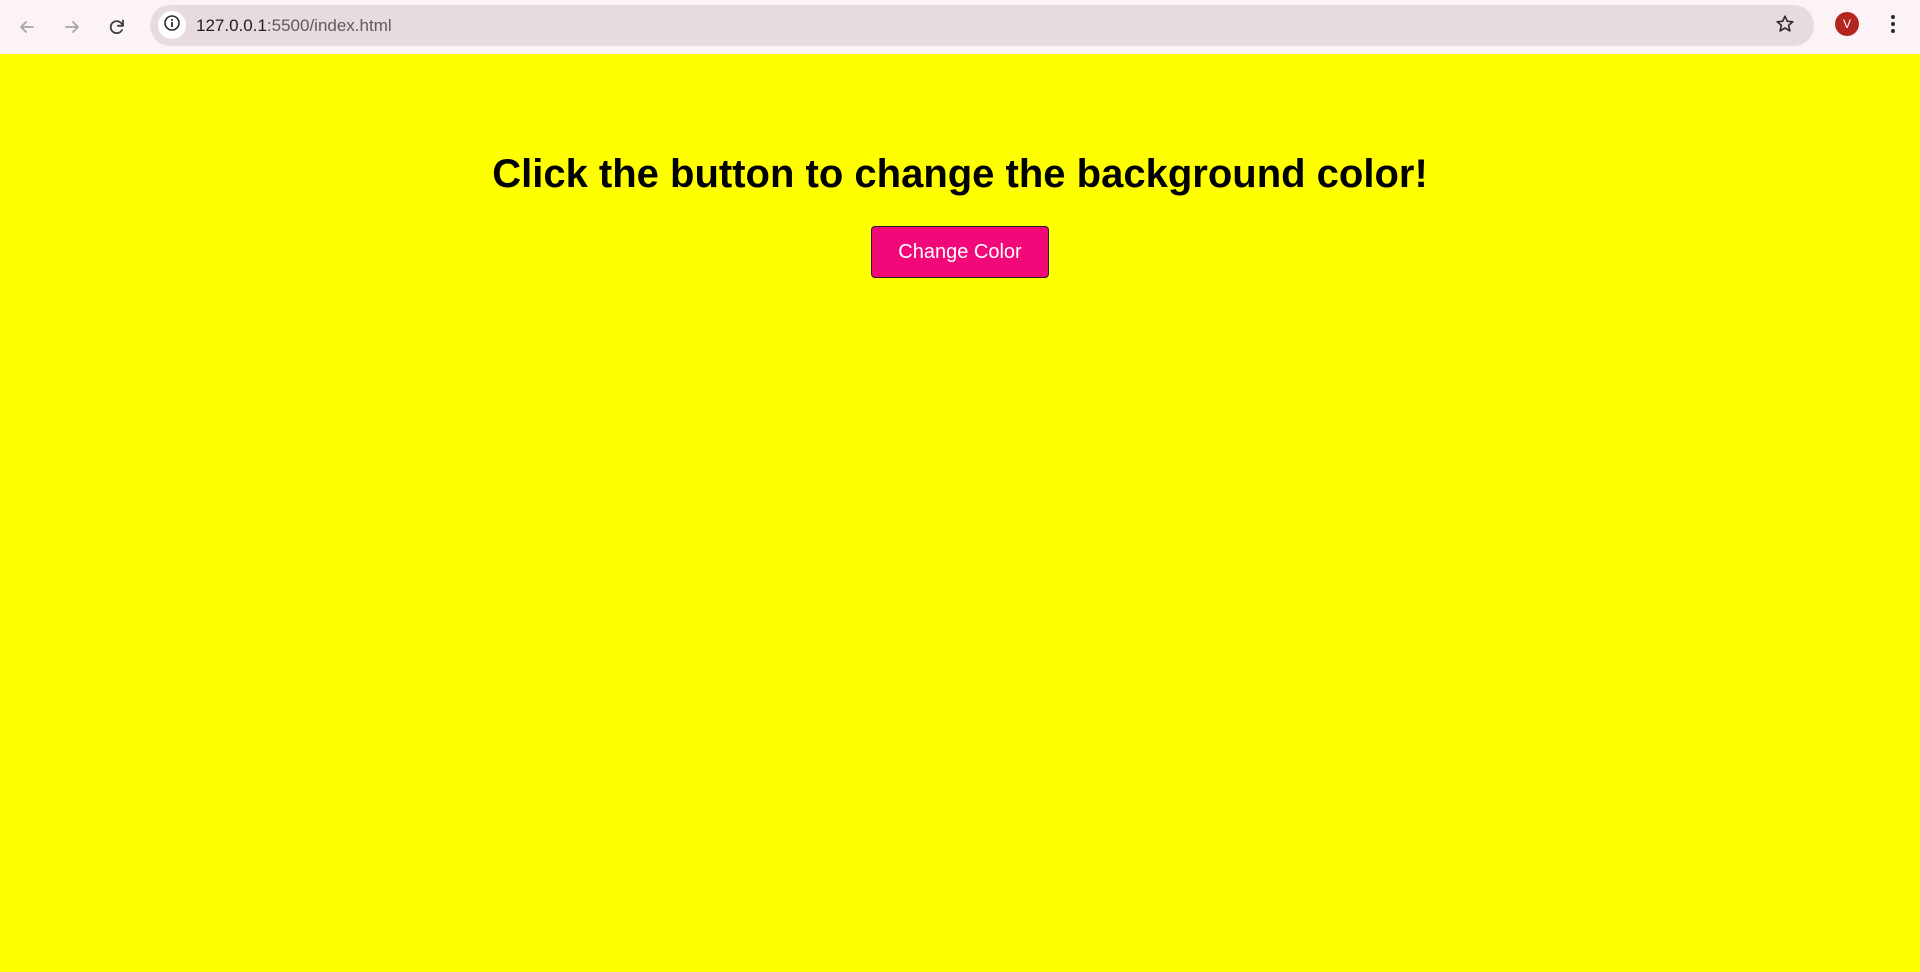 The height and width of the screenshot is (972, 1920). I want to click on bookmark-button, so click(1785, 26).